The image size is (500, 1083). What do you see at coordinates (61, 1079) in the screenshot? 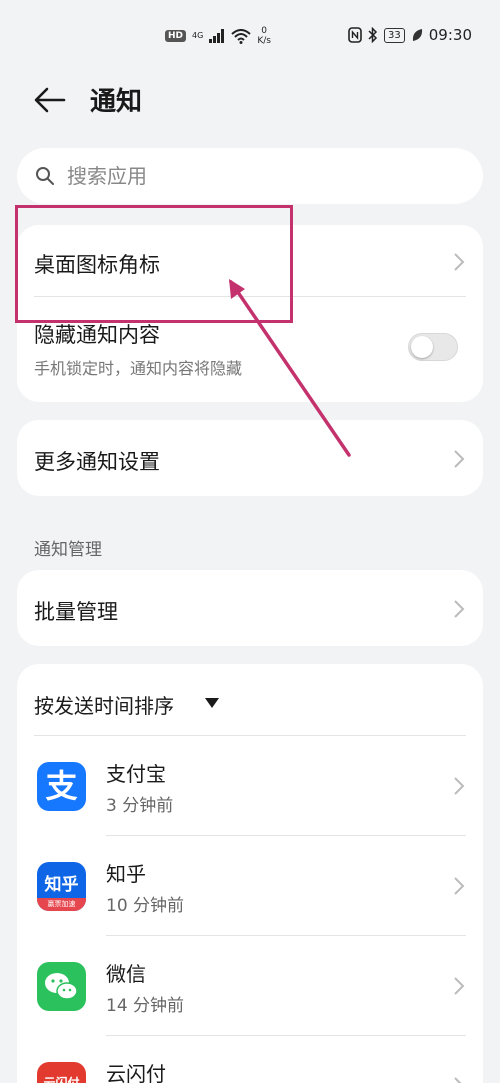
I see `unionpay-icon-glyph: 云闪付` at bounding box center [61, 1079].